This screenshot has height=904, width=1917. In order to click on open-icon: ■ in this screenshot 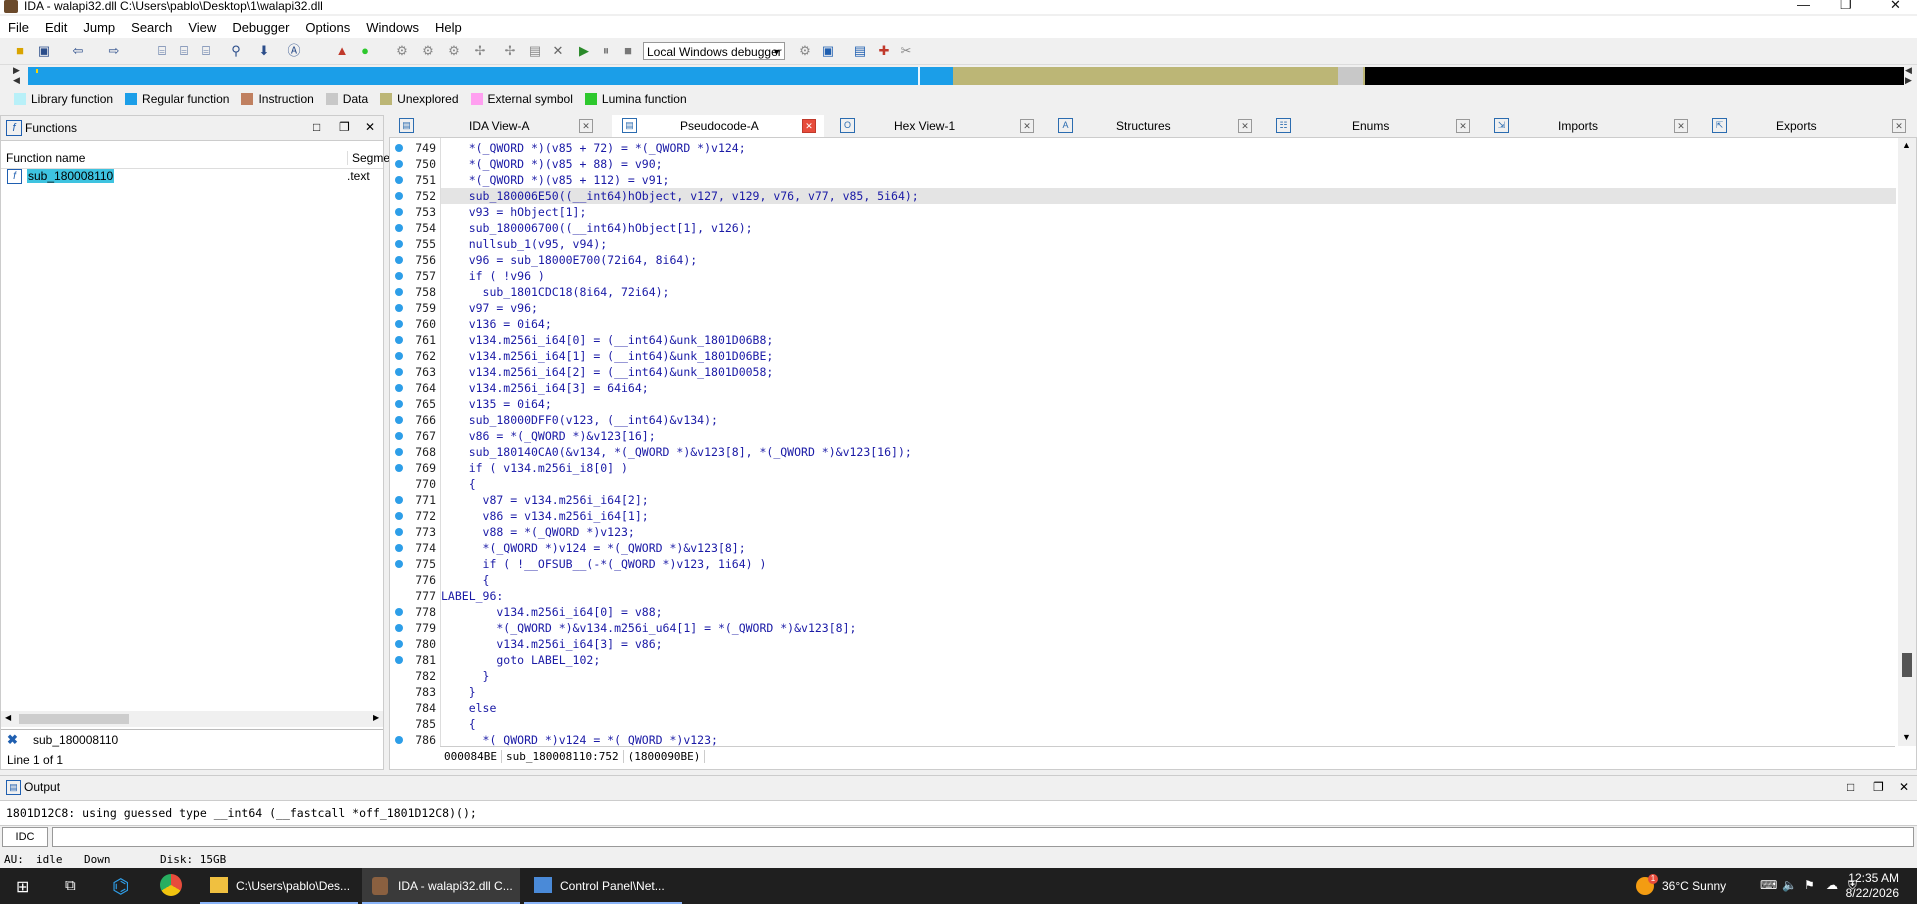, I will do `click(20, 51)`.